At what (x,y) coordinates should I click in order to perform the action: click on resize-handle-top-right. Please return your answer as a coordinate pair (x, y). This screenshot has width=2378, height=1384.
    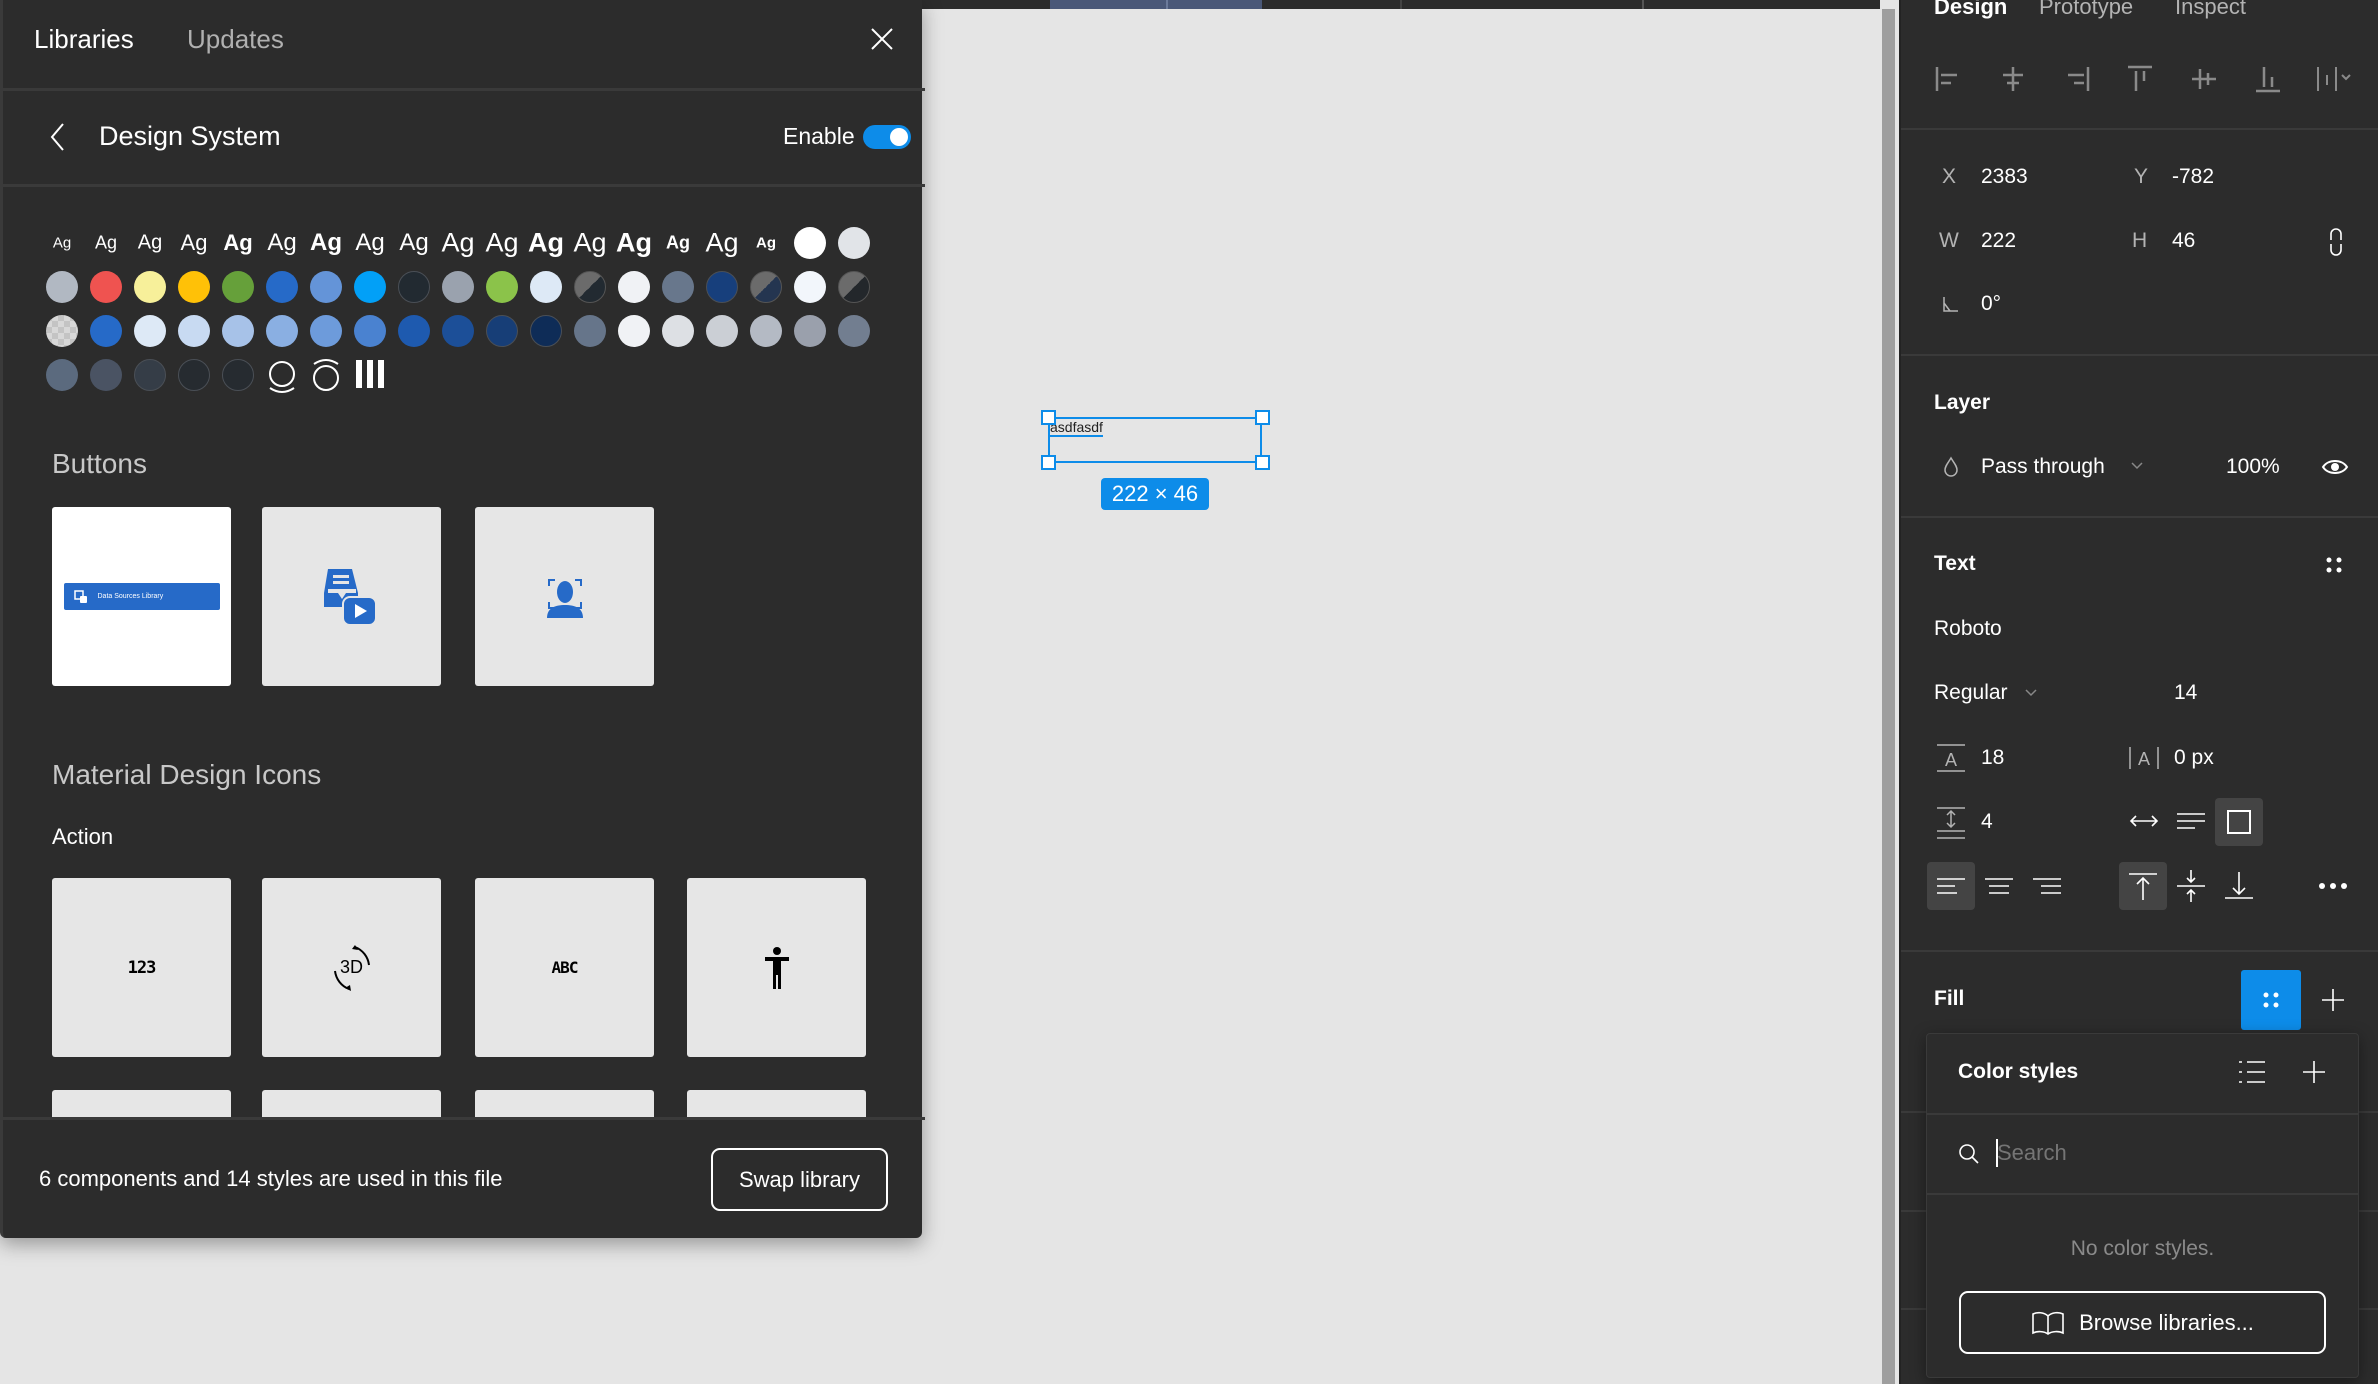
    Looking at the image, I should click on (1262, 417).